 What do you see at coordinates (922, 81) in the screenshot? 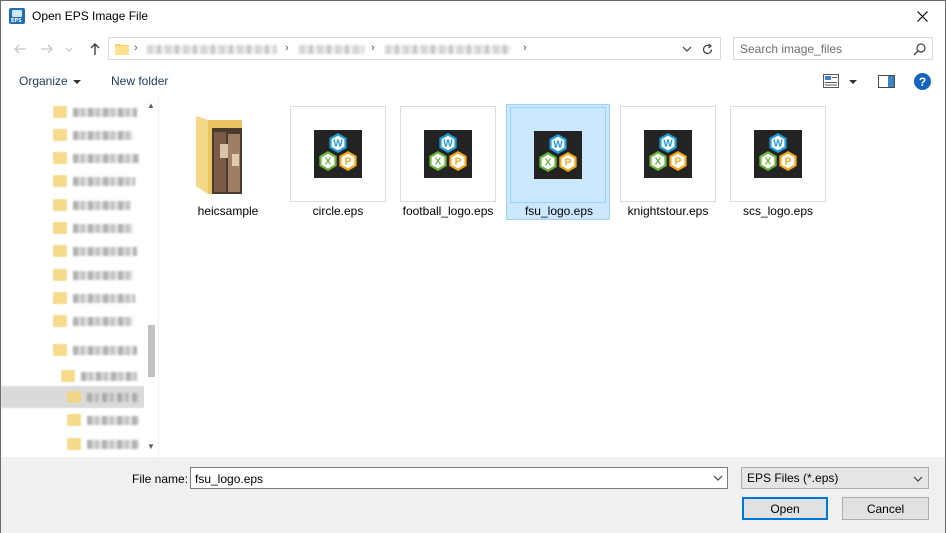
I see `help-icon: ?` at bounding box center [922, 81].